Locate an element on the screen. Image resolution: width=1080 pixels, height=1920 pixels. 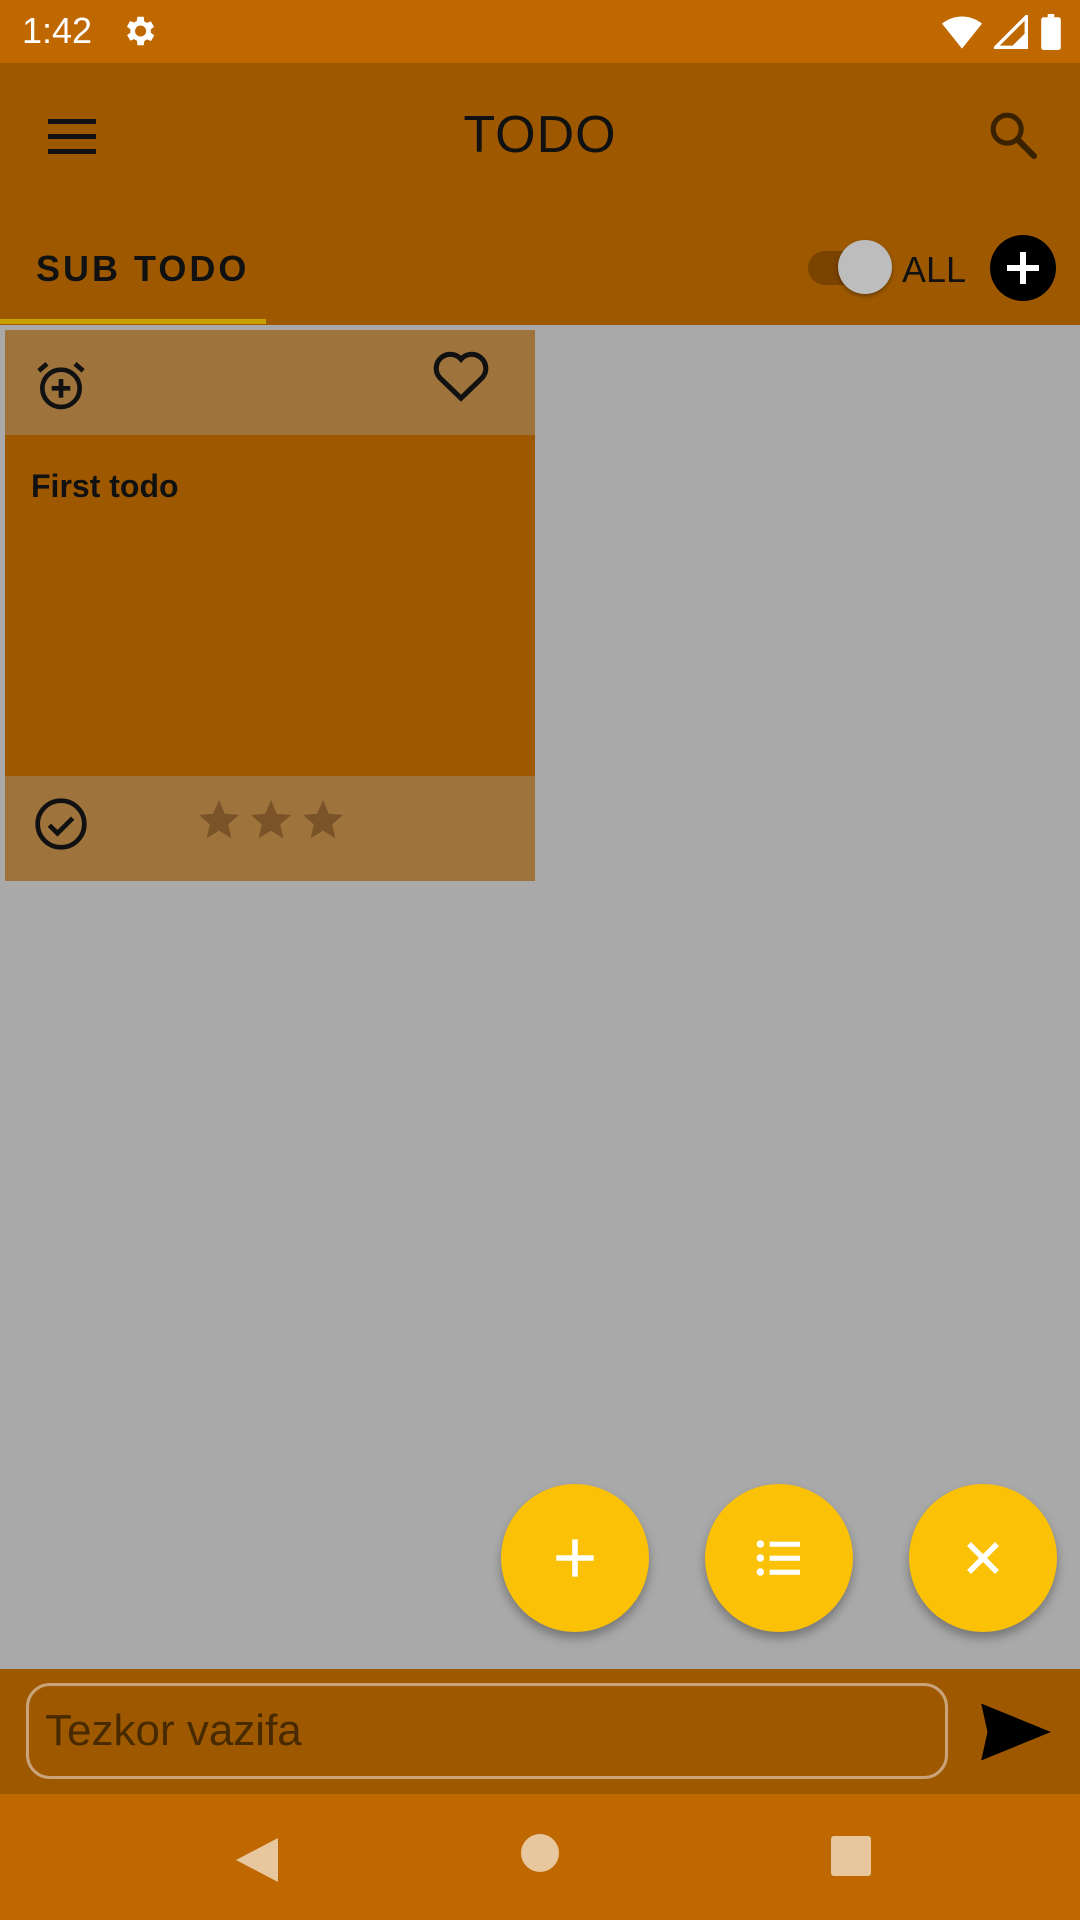
quick-task-bar is located at coordinates (540, 1731).